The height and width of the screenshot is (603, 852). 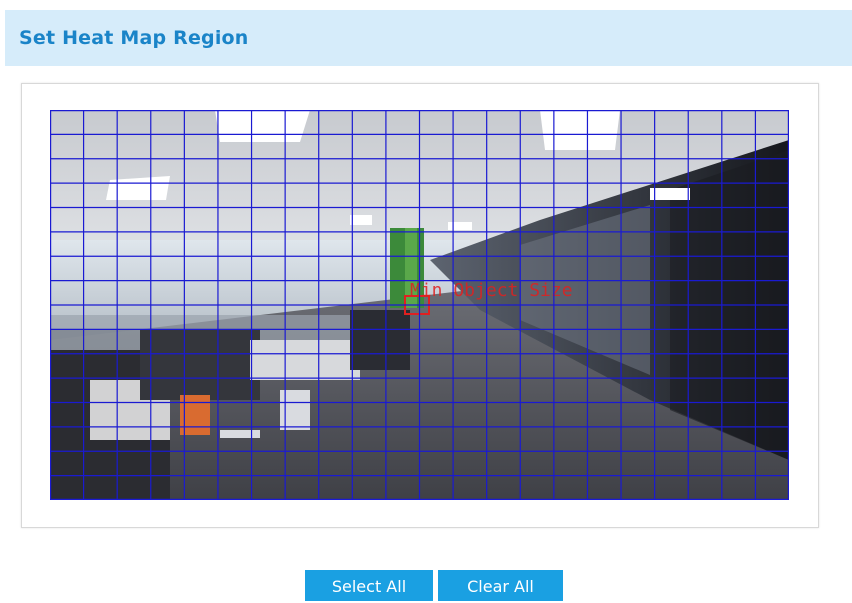 I want to click on min-object-label: Min Object Size, so click(x=491, y=290).